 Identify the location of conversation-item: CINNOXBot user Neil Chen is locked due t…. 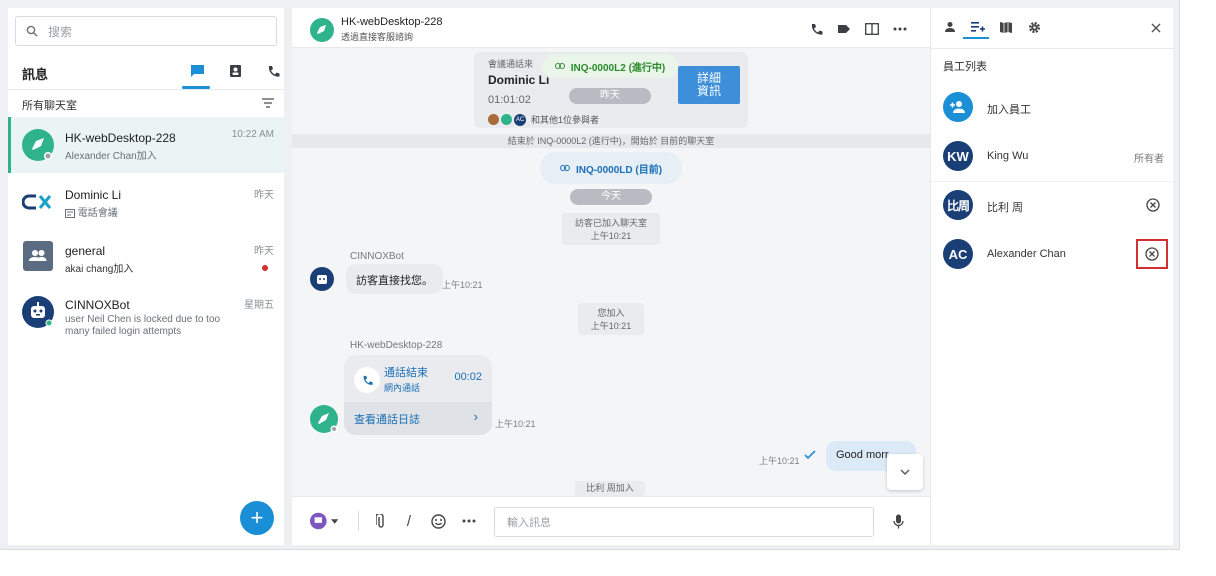
(146, 315).